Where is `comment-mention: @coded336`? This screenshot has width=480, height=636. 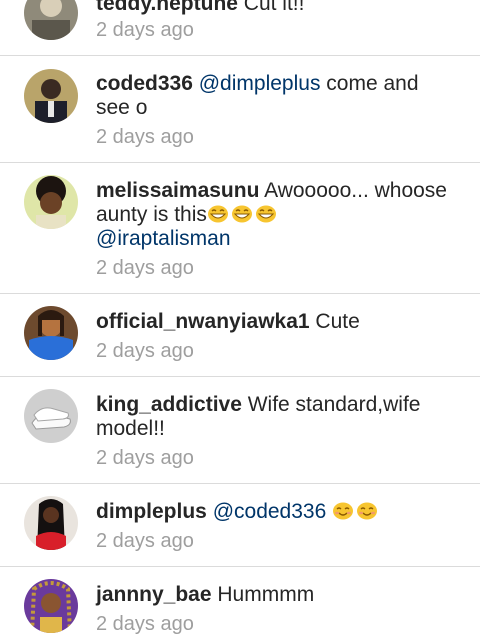 comment-mention: @coded336 is located at coordinates (270, 511).